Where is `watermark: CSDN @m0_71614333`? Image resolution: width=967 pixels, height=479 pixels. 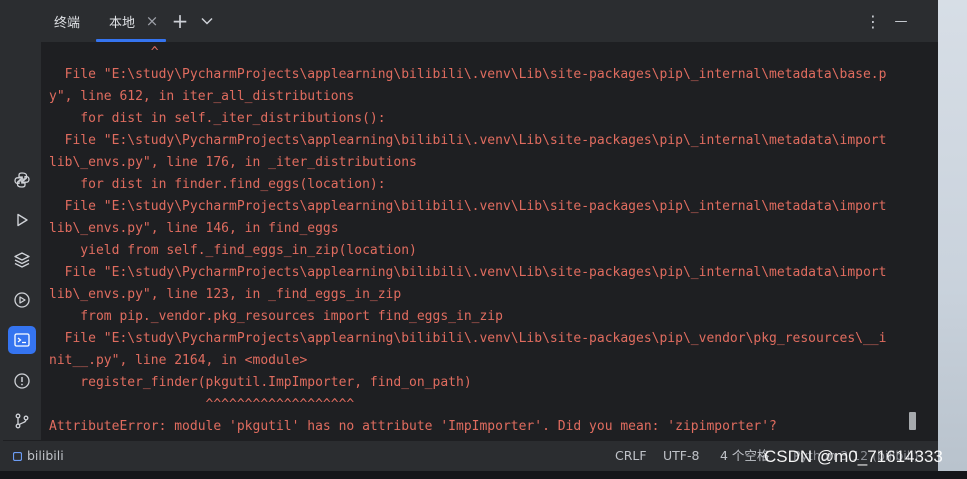
watermark: CSDN @m0_71614333 is located at coordinates (853, 456).